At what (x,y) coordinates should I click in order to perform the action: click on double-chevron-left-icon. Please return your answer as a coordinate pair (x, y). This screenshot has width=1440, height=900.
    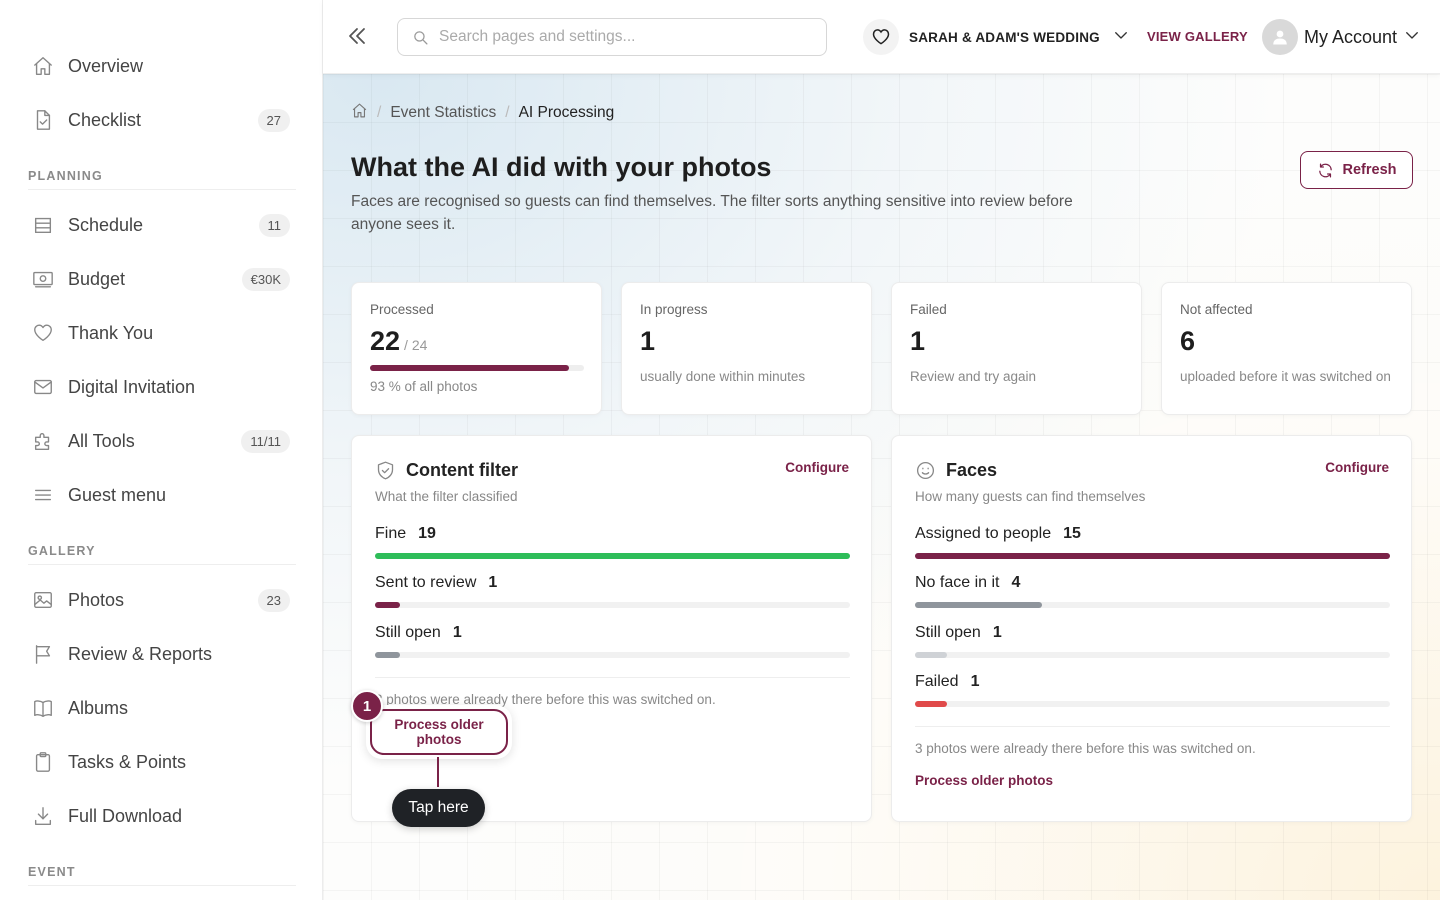
    Looking at the image, I should click on (357, 36).